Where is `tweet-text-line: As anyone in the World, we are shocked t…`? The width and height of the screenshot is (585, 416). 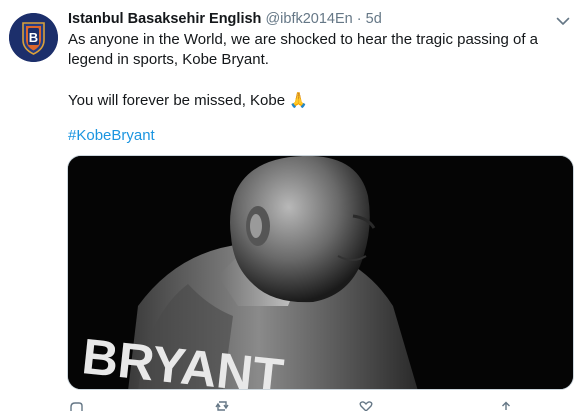 tweet-text-line: As anyone in the World, we are shocked t… is located at coordinates (303, 39).